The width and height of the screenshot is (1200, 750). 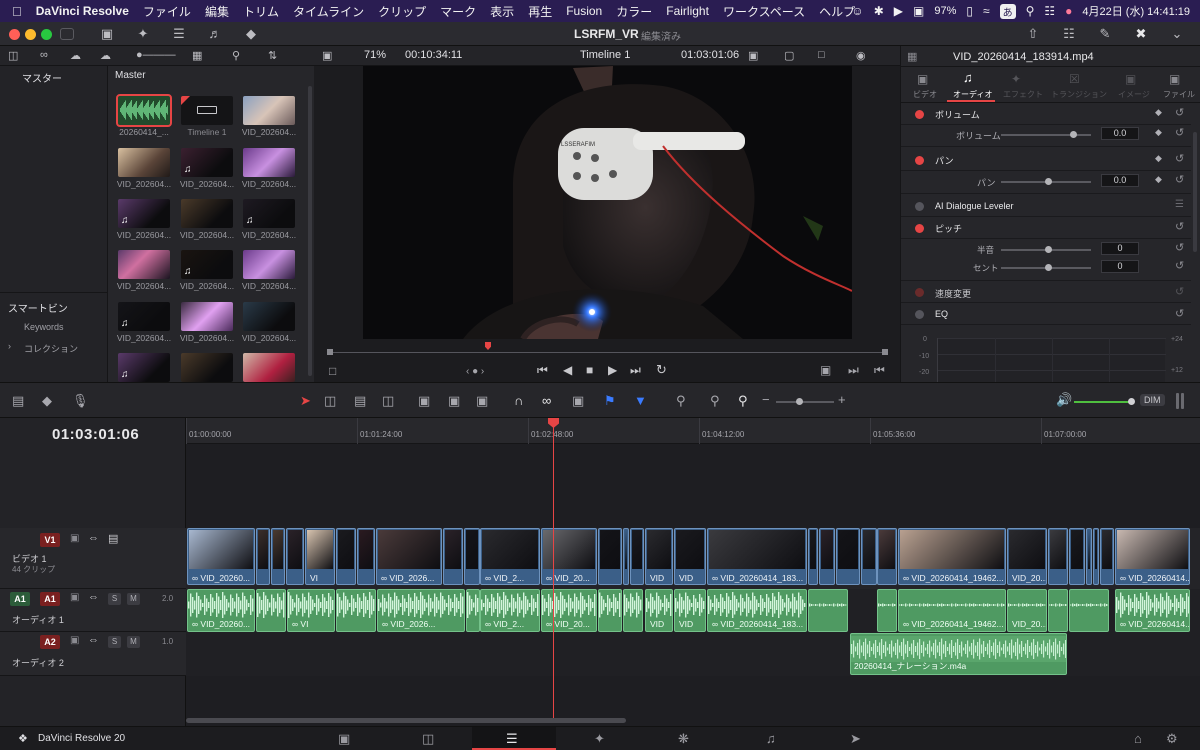 What do you see at coordinates (635, 370) in the screenshot?
I see `go-to-end-button: ⏭` at bounding box center [635, 370].